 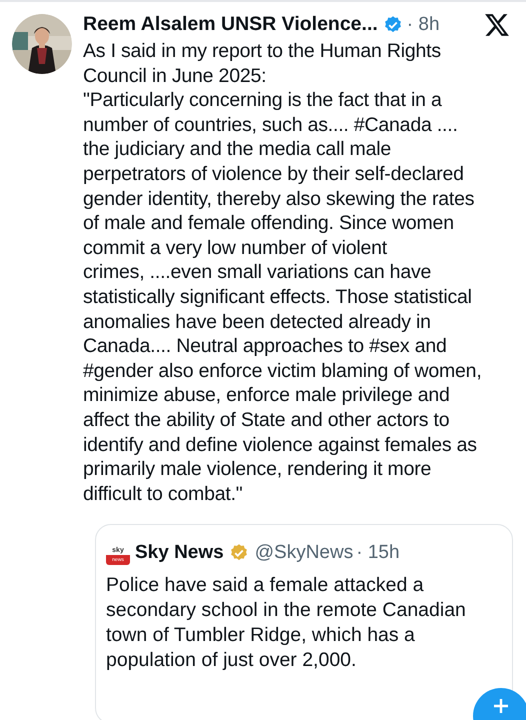 What do you see at coordinates (423, 24) in the screenshot?
I see `post-time: · 8h` at bounding box center [423, 24].